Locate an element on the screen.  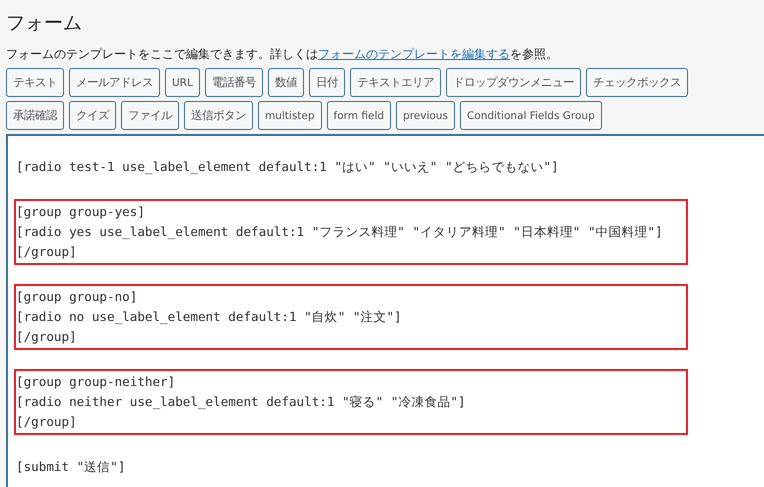
tag-button: multistep is located at coordinates (290, 115).